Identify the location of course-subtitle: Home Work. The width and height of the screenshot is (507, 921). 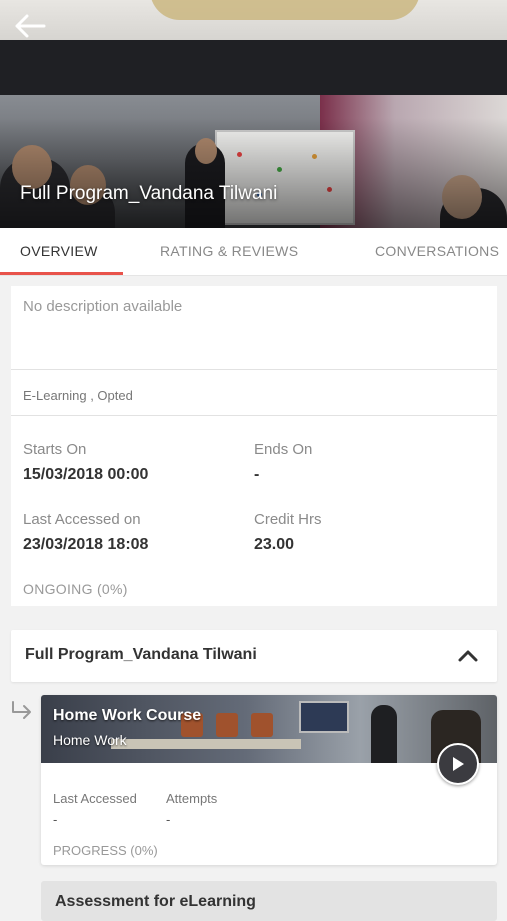
(90, 740).